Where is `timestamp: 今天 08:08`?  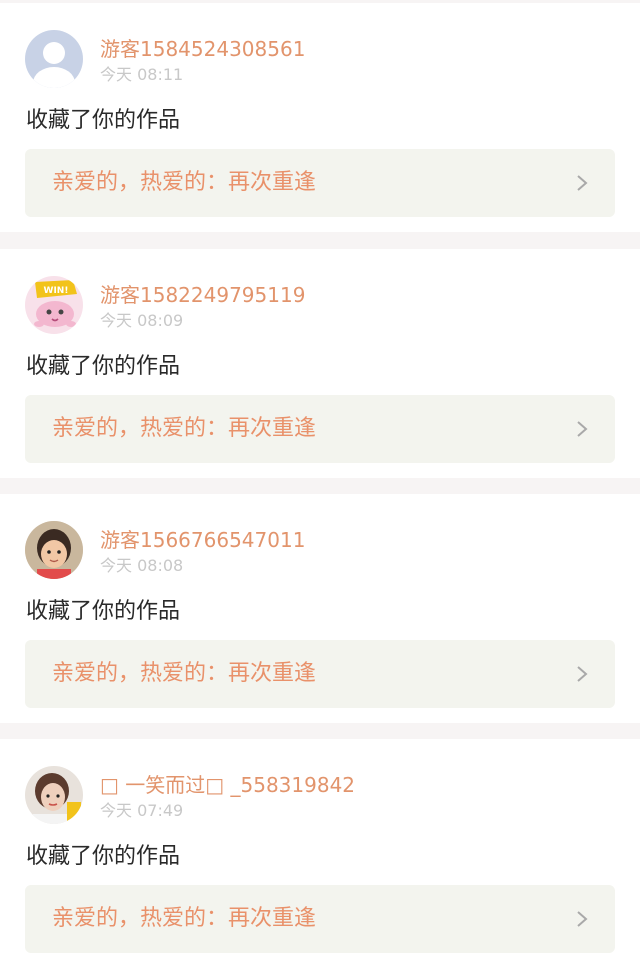 timestamp: 今天 08:08 is located at coordinates (142, 565).